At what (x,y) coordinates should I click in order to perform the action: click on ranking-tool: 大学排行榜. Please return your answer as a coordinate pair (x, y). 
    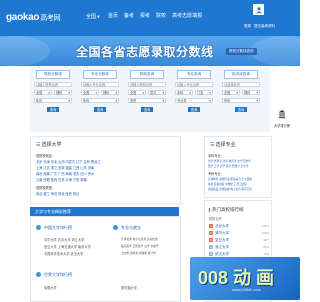
    Looking at the image, I should click on (282, 116).